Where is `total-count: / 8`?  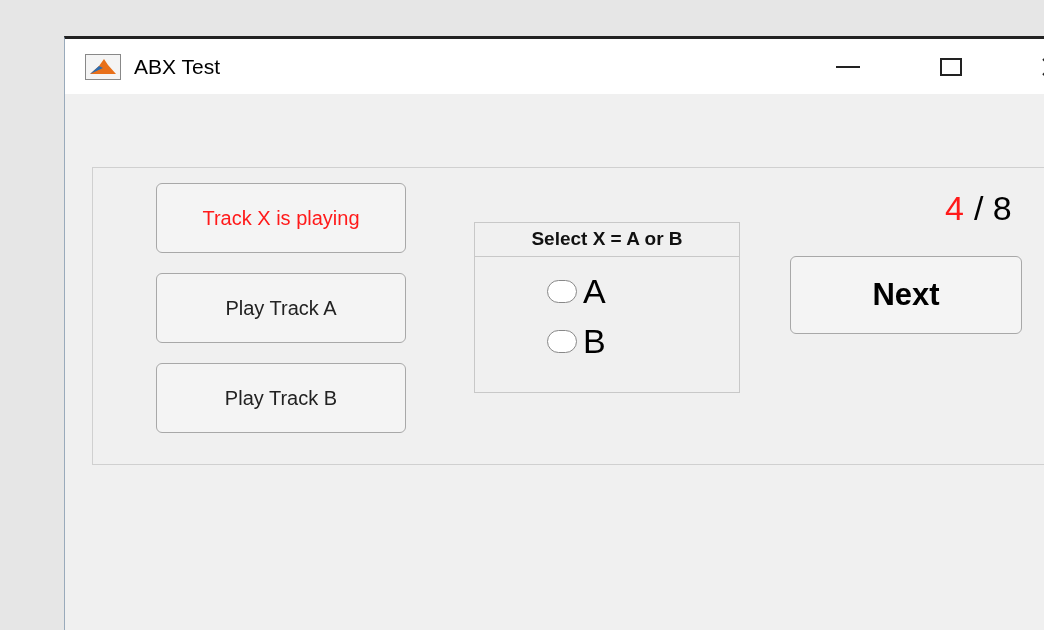 total-count: / 8 is located at coordinates (992, 208).